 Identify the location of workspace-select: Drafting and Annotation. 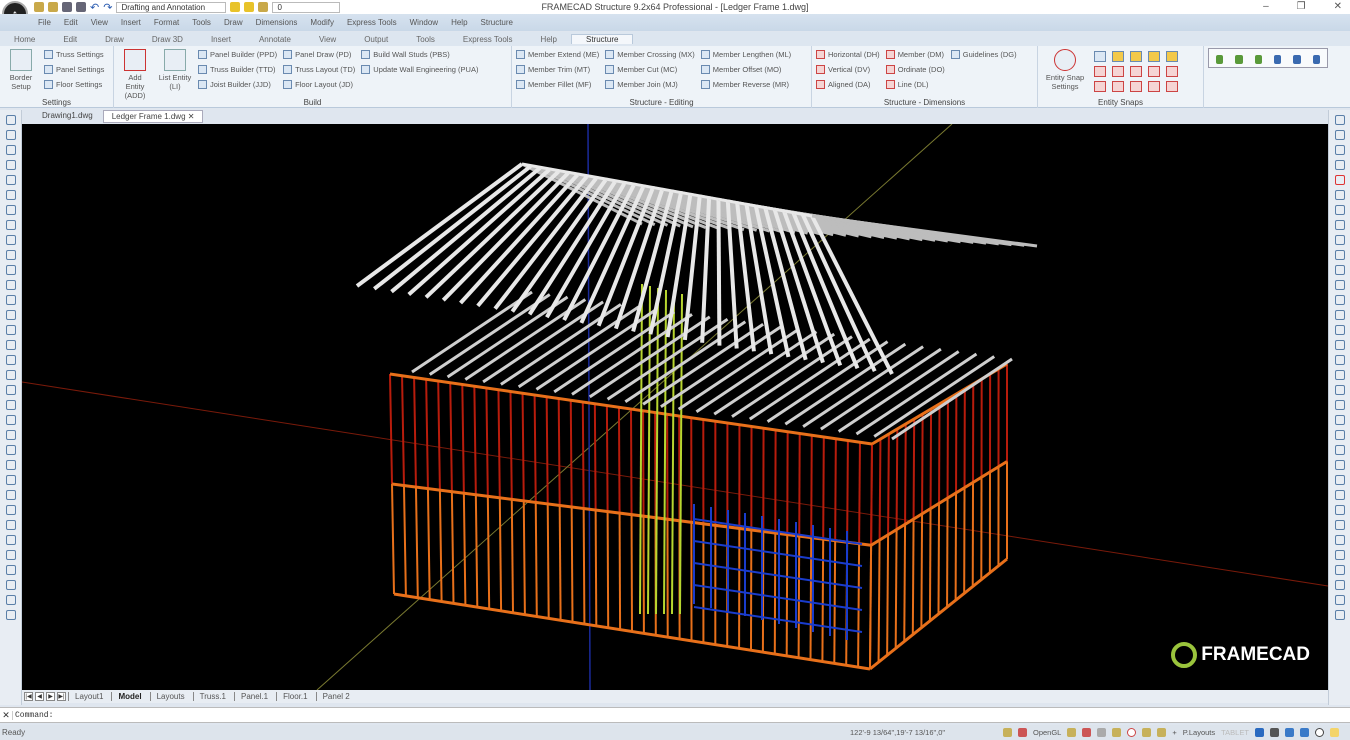
(171, 7).